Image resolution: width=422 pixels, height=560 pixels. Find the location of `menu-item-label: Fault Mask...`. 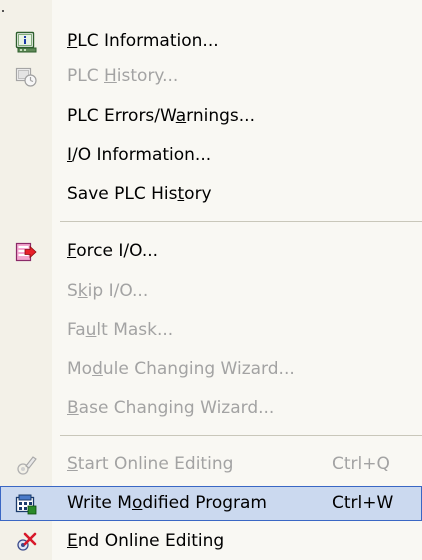

menu-item-label: Fault Mask... is located at coordinates (120, 330).